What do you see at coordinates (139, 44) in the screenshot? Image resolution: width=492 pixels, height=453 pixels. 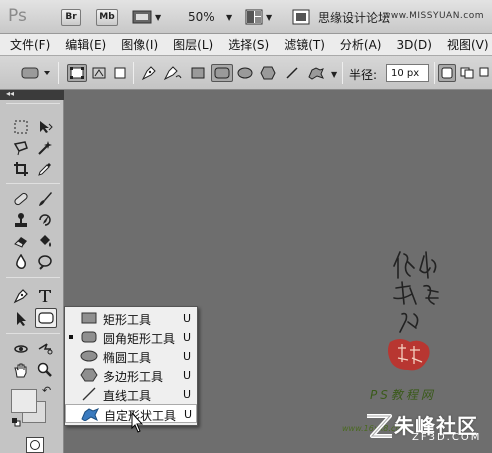 I see `menu-image: 图像(I)` at bounding box center [139, 44].